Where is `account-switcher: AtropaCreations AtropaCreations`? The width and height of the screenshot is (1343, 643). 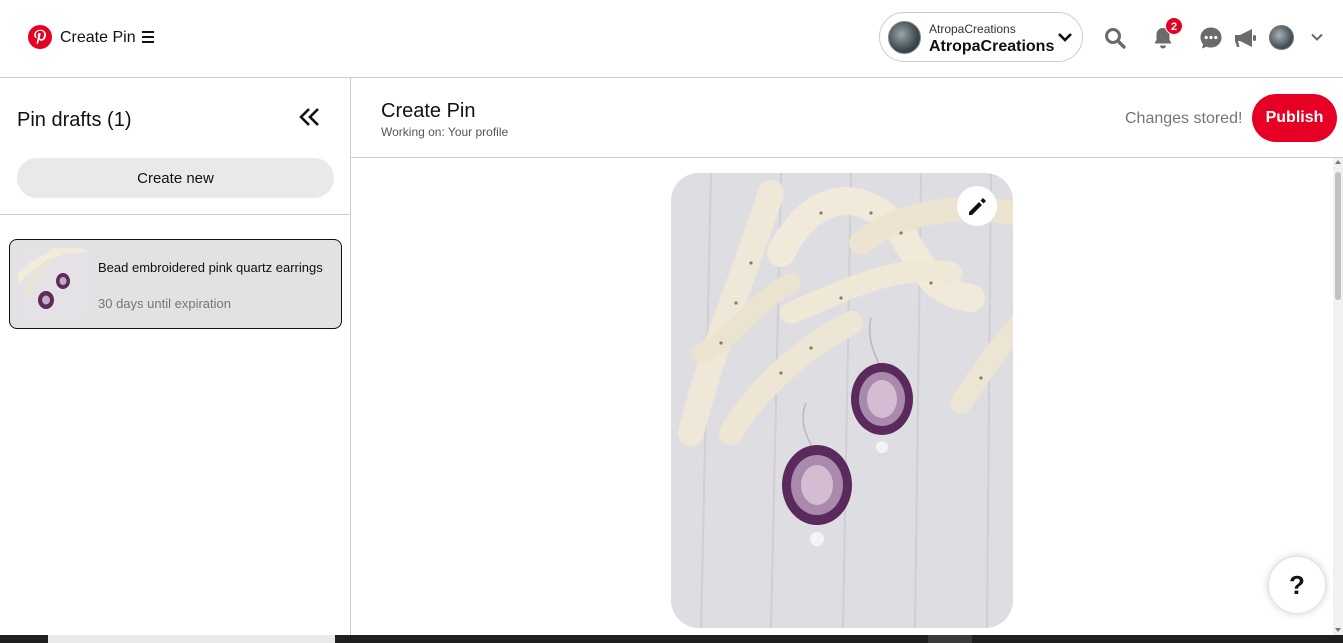
account-switcher: AtropaCreations AtropaCreations is located at coordinates (981, 37).